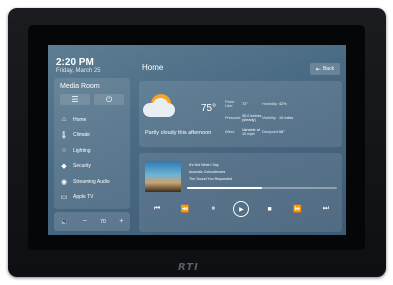 This screenshot has height=285, width=393. Describe the element at coordinates (283, 103) in the screenshot. I see `humidity-value: 42%` at that location.